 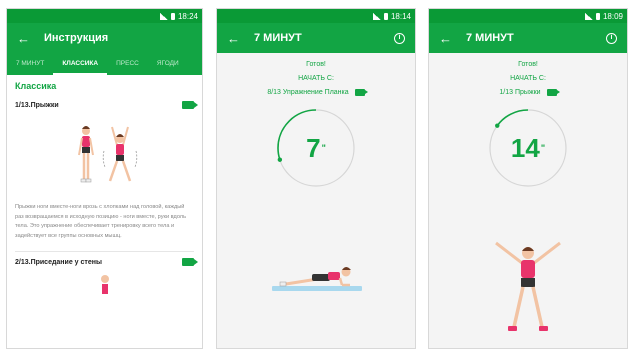 I want to click on exercise-row: 1/13.Прыжки, so click(x=106, y=105).